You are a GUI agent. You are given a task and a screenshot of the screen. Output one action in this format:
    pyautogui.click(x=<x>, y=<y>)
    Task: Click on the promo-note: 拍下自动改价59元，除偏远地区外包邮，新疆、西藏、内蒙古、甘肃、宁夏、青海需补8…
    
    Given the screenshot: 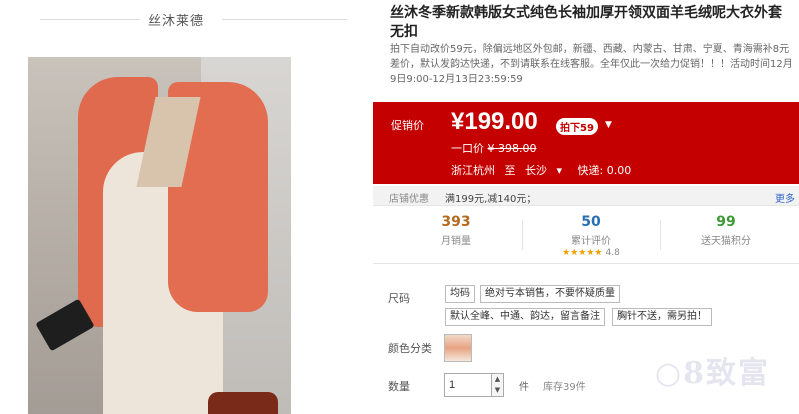 What is the action you would take?
    pyautogui.click(x=591, y=64)
    